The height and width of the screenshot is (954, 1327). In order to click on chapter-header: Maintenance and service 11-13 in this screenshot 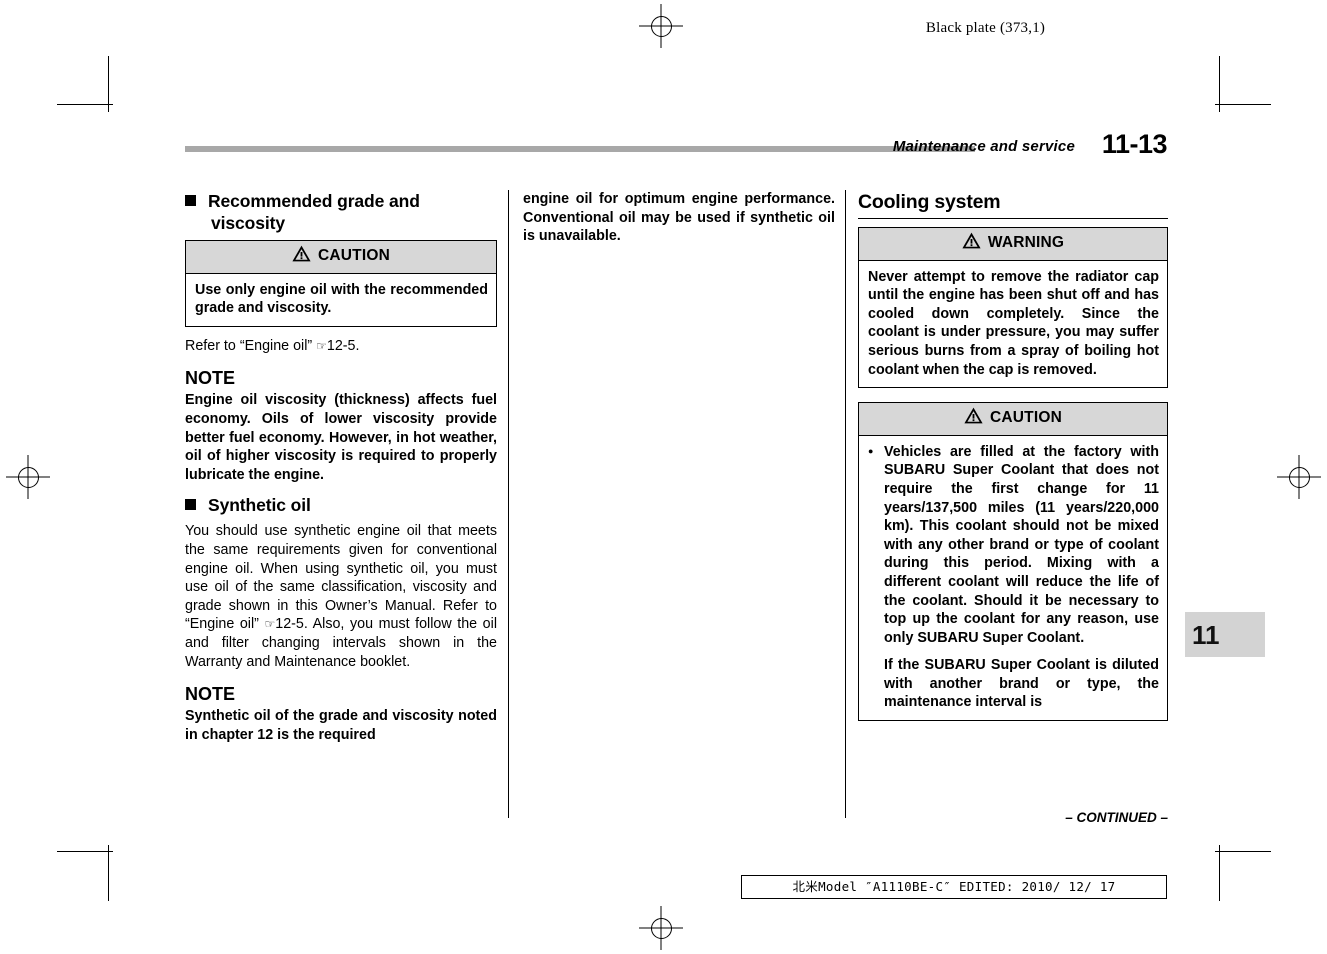, I will do `click(676, 146)`.